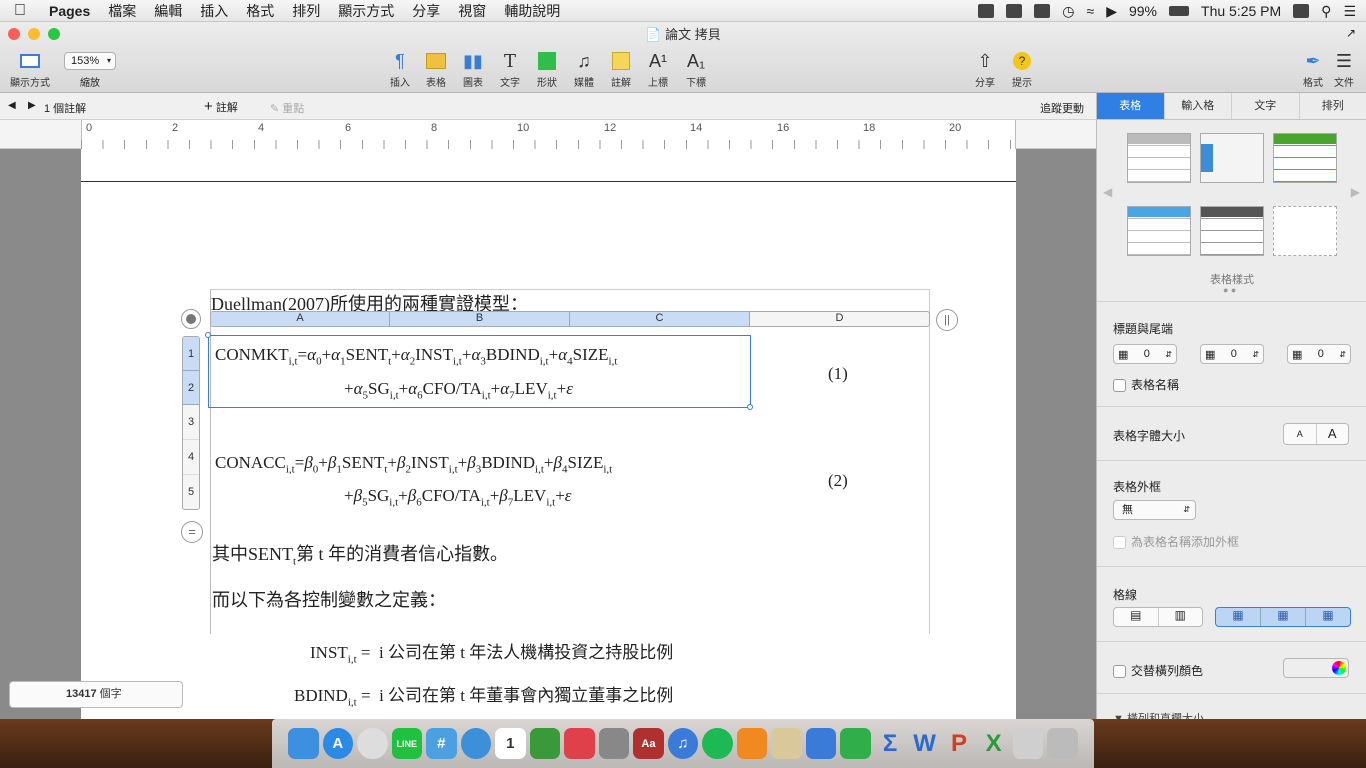 This screenshot has height=768, width=1366. Describe the element at coordinates (191, 492) in the screenshot. I see `row-header-5: 5` at that location.